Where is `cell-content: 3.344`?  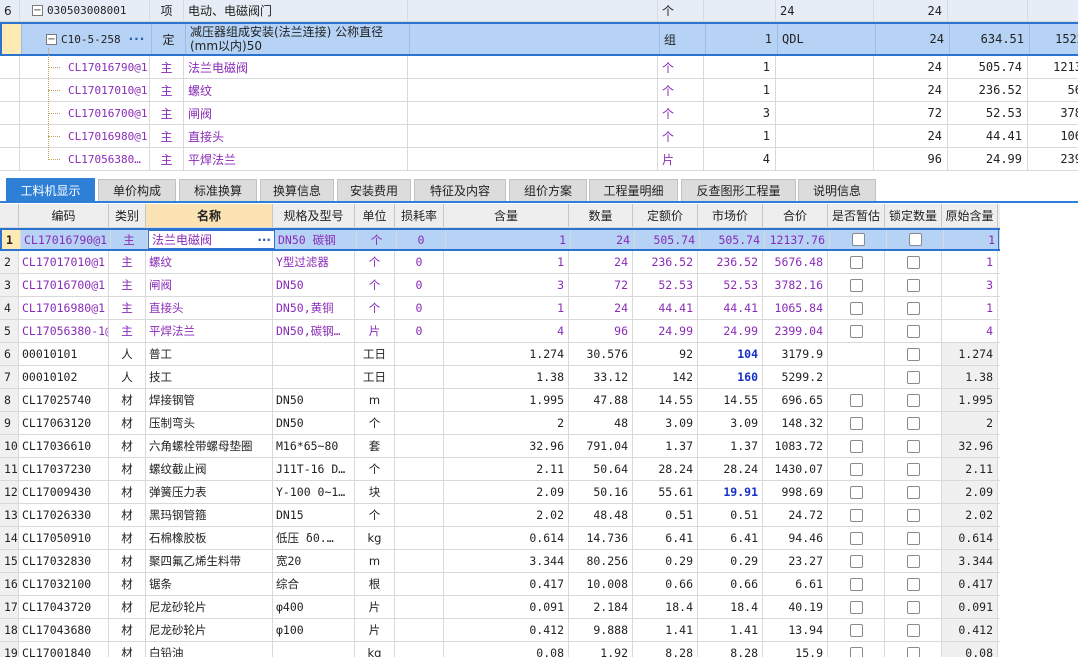 cell-content: 3.344 is located at coordinates (506, 561).